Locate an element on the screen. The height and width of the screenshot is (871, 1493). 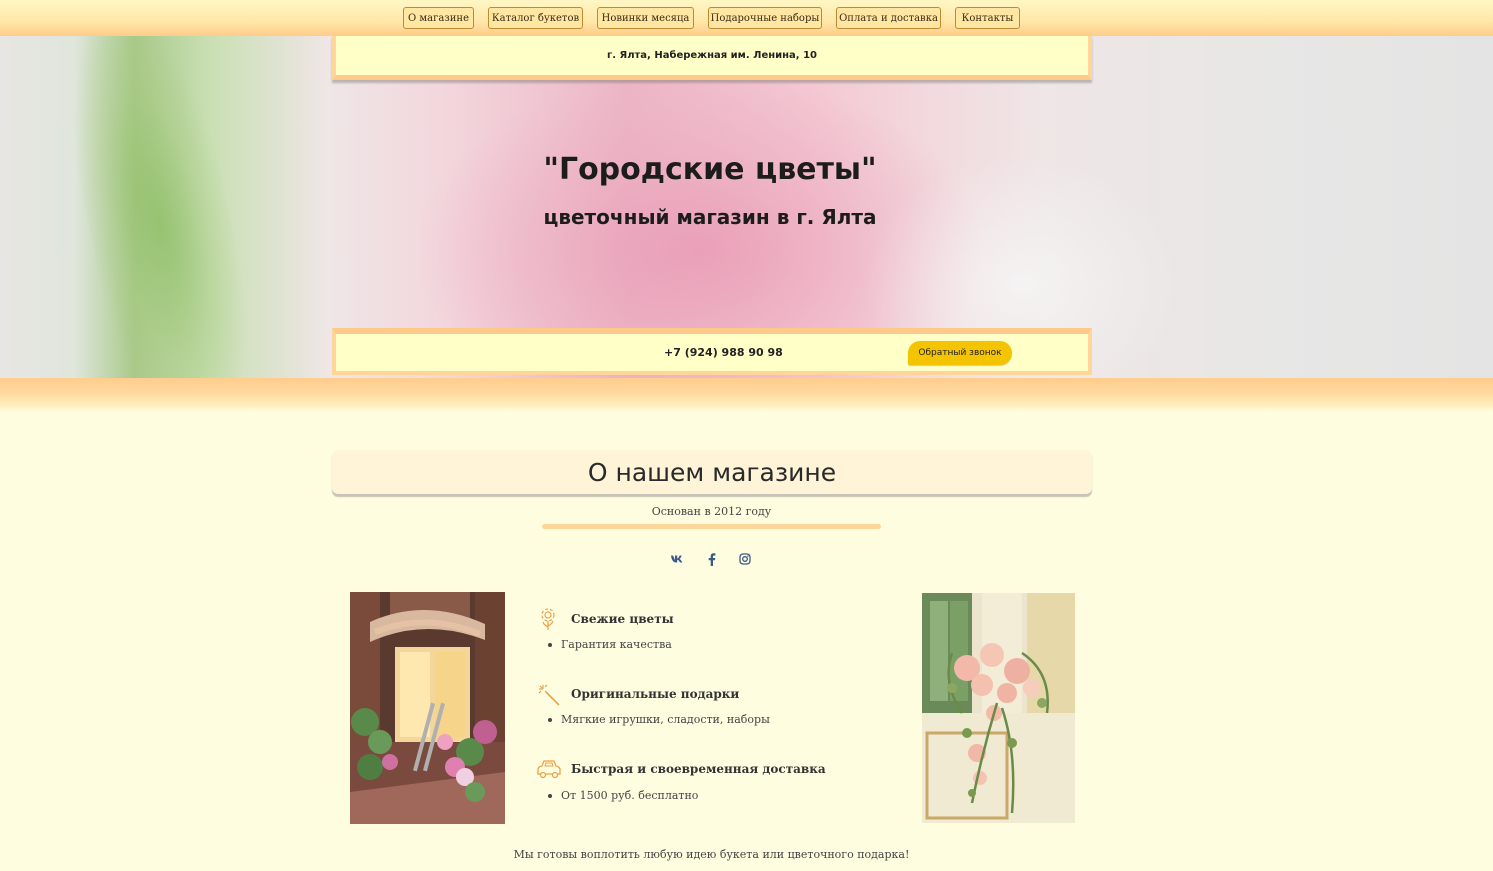
feature-item-delivery: От 1500 руб. бесплатно is located at coordinates (623, 795).